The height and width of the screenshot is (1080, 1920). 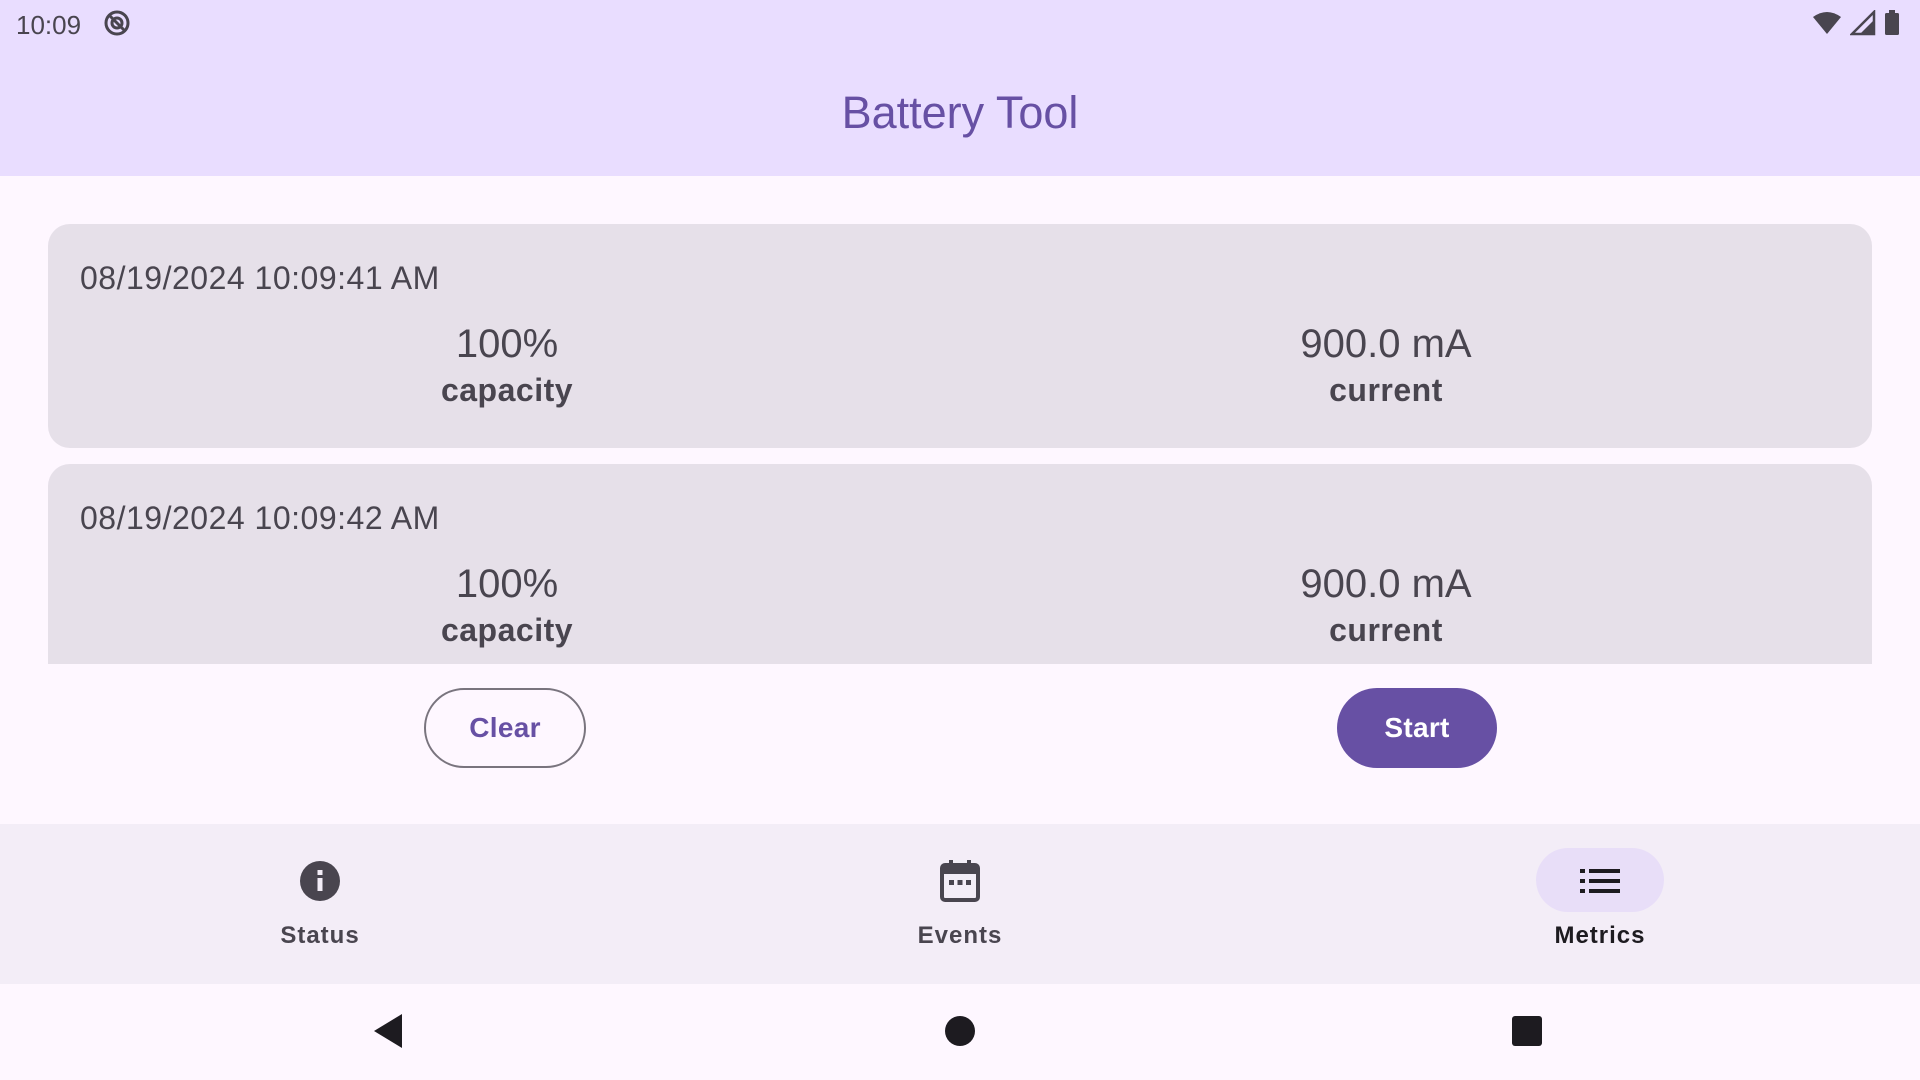 What do you see at coordinates (389, 1033) in the screenshot?
I see `back-icon` at bounding box center [389, 1033].